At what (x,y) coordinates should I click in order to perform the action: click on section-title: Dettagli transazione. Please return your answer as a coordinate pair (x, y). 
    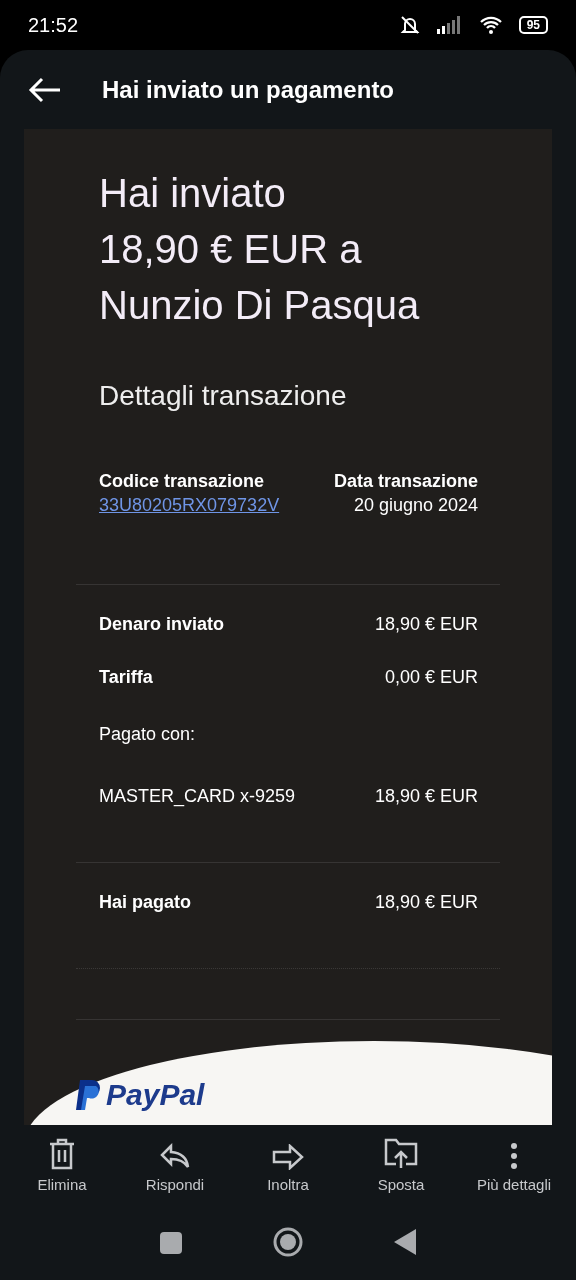
    Looking at the image, I should click on (223, 396).